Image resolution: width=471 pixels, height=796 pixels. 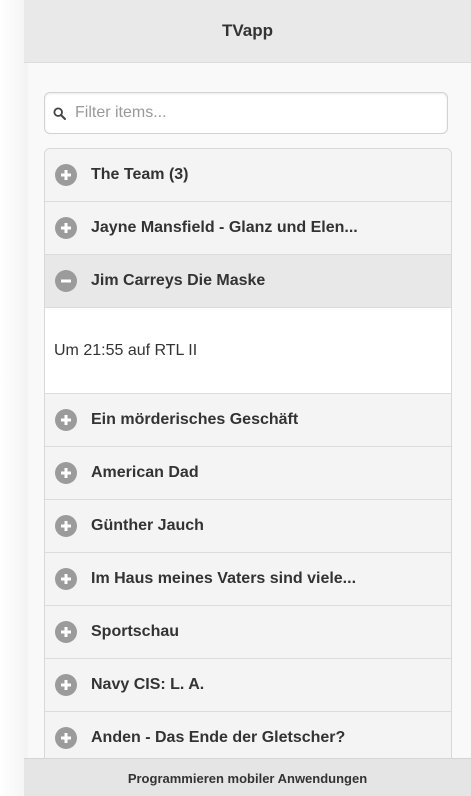 I want to click on list-item: American Dad, so click(x=248, y=473).